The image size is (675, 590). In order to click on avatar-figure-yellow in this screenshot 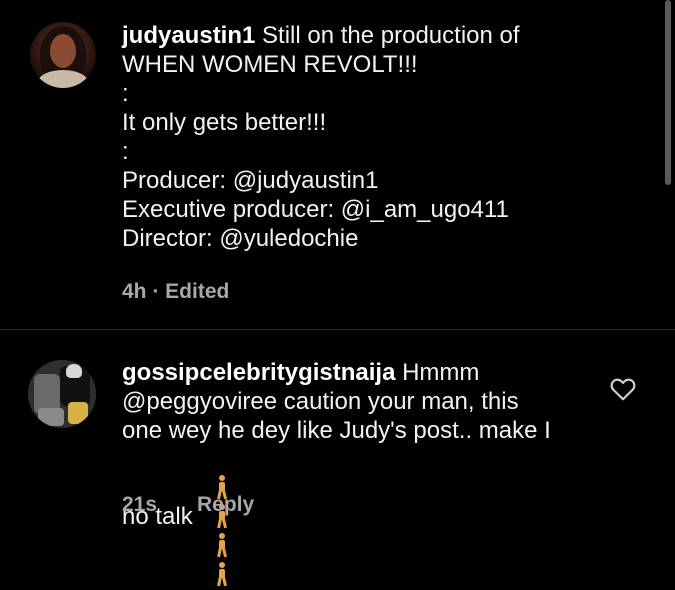, I will do `click(78, 413)`.